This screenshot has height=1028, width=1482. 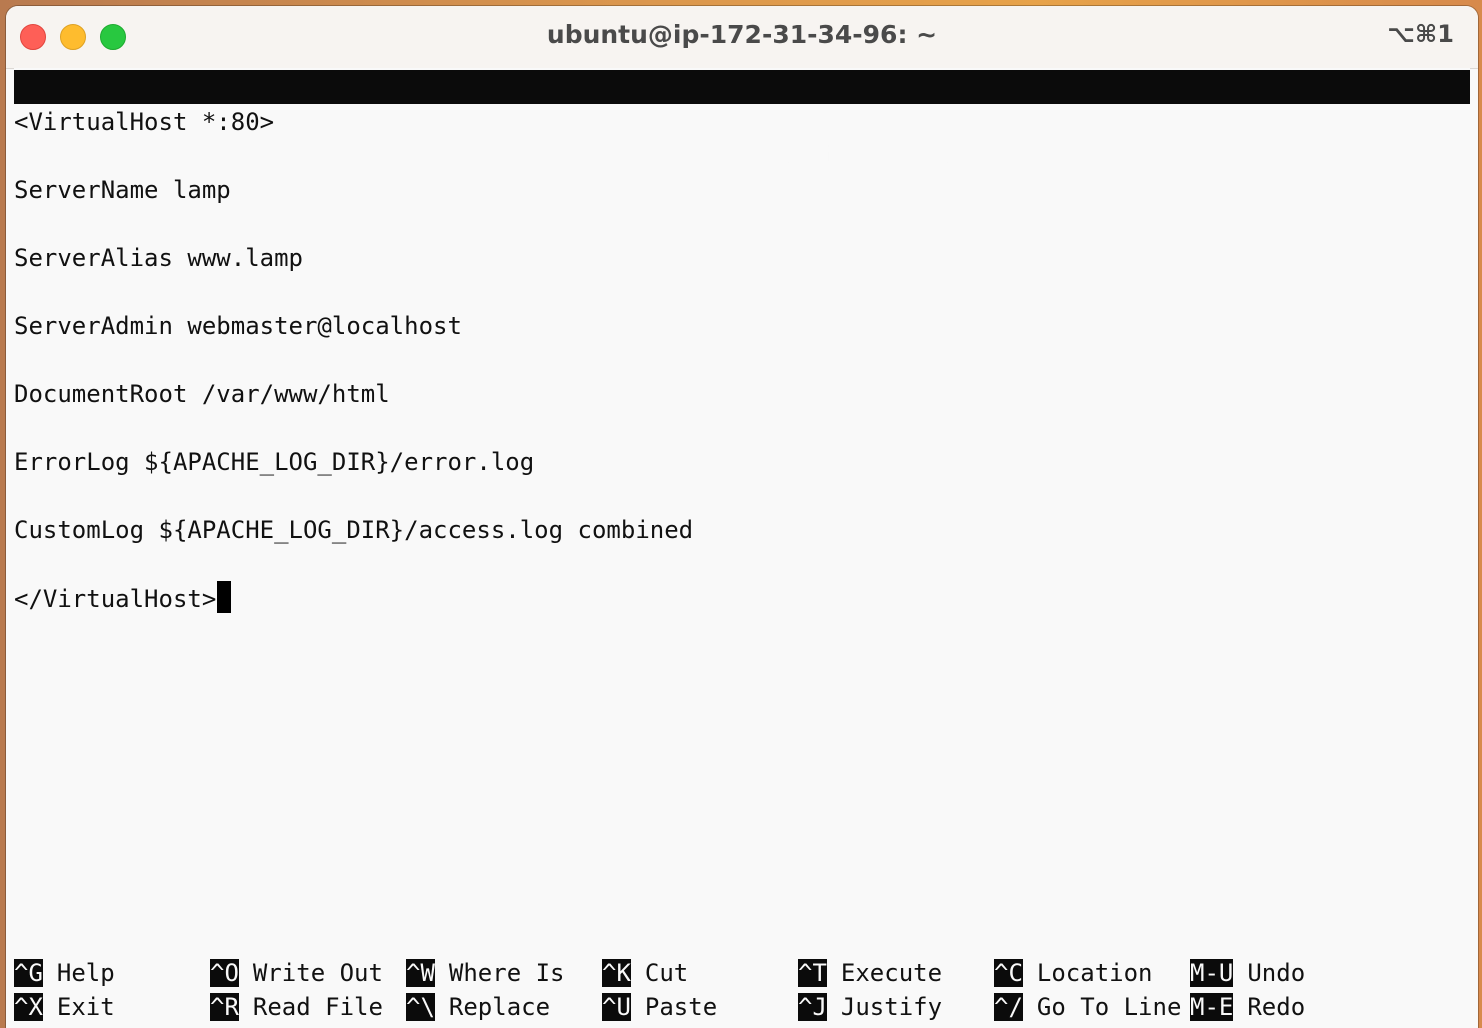 I want to click on text-cursor, so click(x=224, y=597).